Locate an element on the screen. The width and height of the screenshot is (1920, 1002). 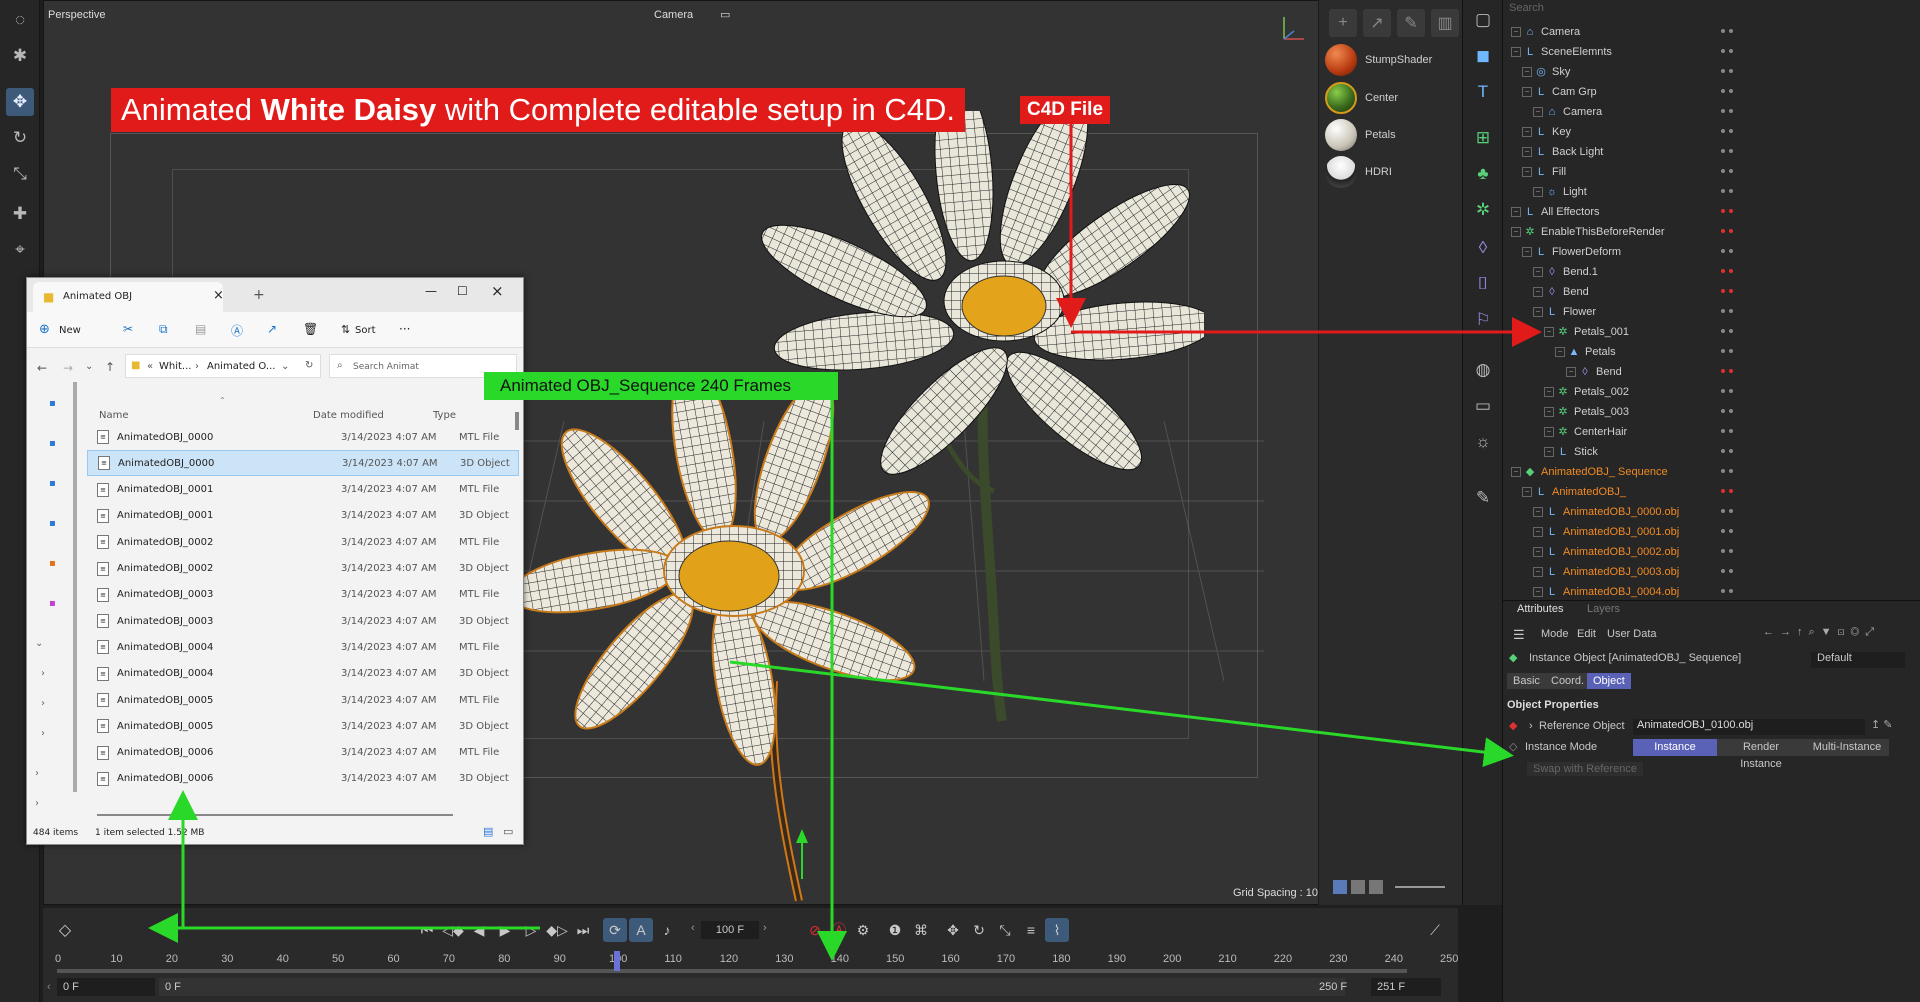
keyframe-empty-icon: ◇ is located at coordinates (1513, 746).